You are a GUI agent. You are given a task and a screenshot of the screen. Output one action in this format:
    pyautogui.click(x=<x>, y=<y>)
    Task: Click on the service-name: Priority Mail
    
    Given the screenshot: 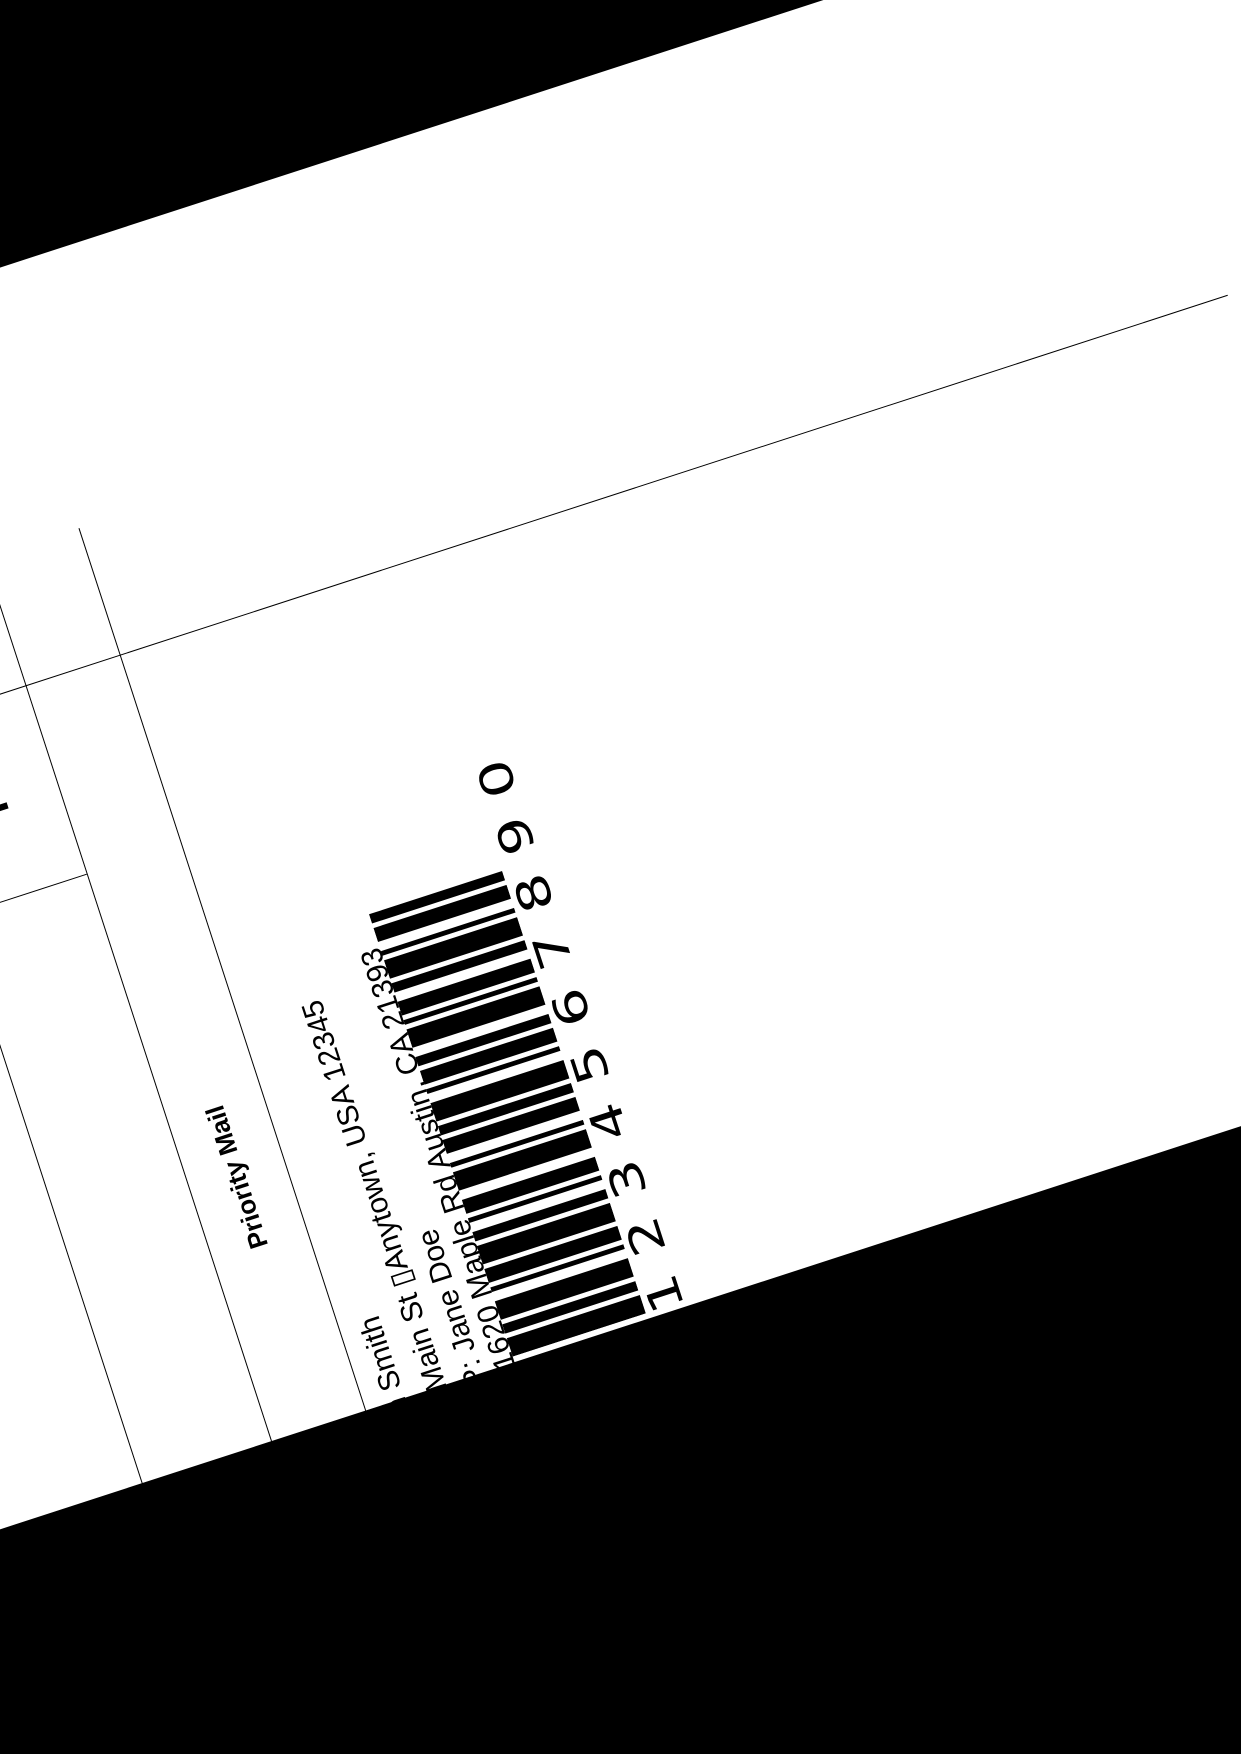 What is the action you would take?
    pyautogui.click(x=236, y=1177)
    